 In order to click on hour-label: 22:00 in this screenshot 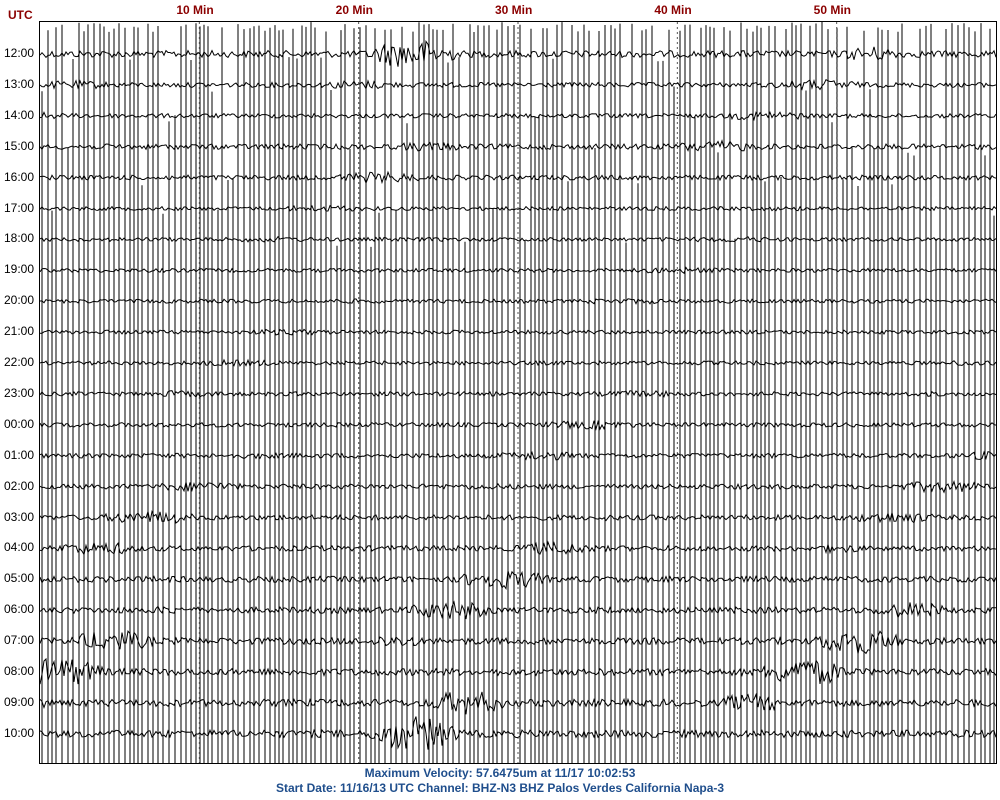, I will do `click(19, 362)`.